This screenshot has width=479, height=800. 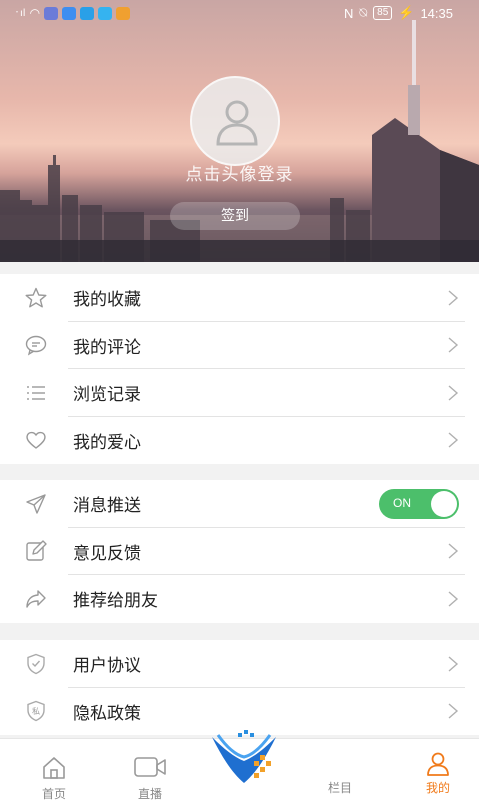 What do you see at coordinates (36, 297) in the screenshot?
I see `star-icon` at bounding box center [36, 297].